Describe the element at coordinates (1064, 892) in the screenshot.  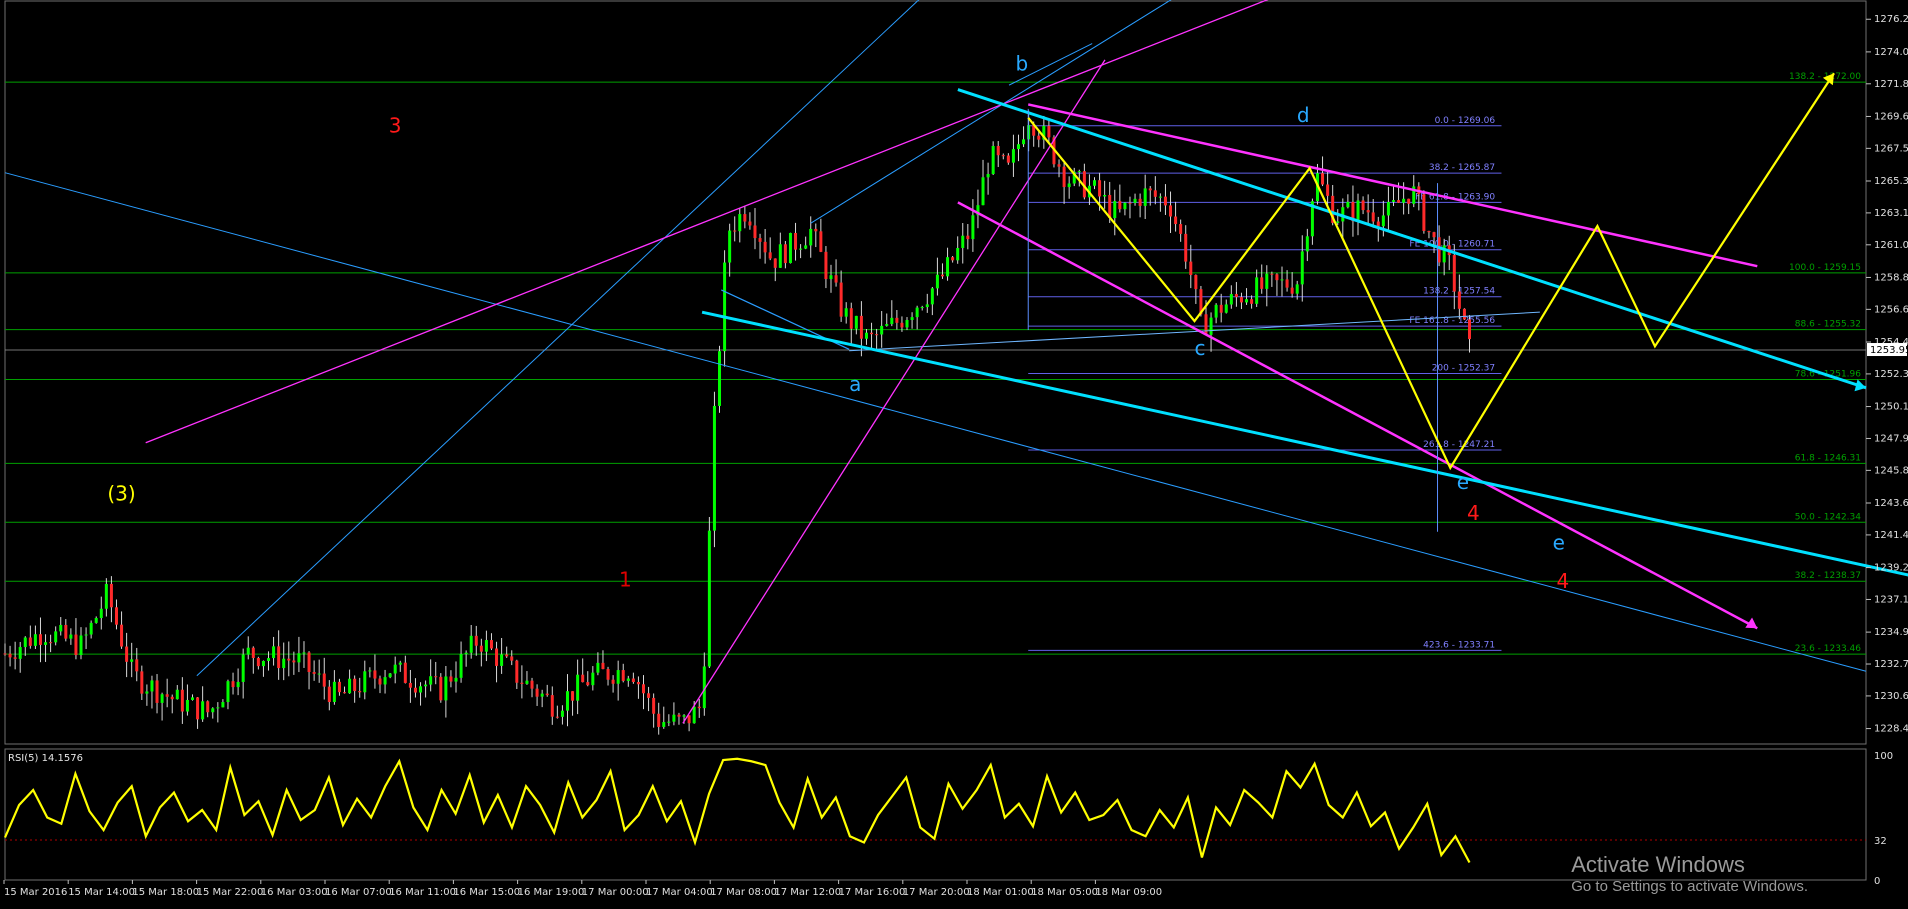
I see `time-tick-label: 18 Mar 05:00` at that location.